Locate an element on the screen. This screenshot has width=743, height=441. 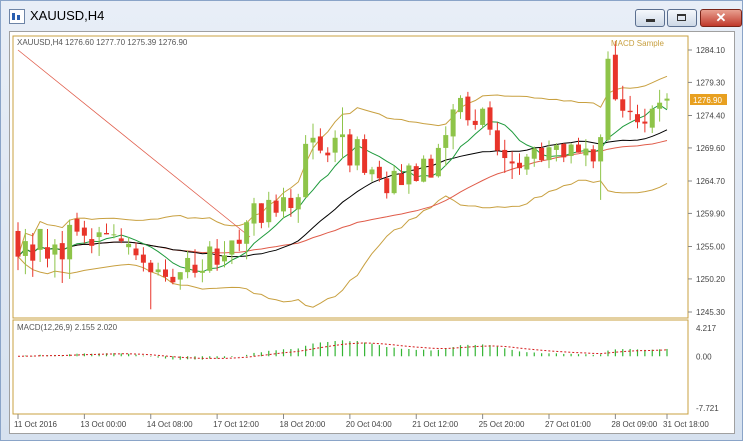
price-tick-label: 1264.70 is located at coordinates (710, 181).